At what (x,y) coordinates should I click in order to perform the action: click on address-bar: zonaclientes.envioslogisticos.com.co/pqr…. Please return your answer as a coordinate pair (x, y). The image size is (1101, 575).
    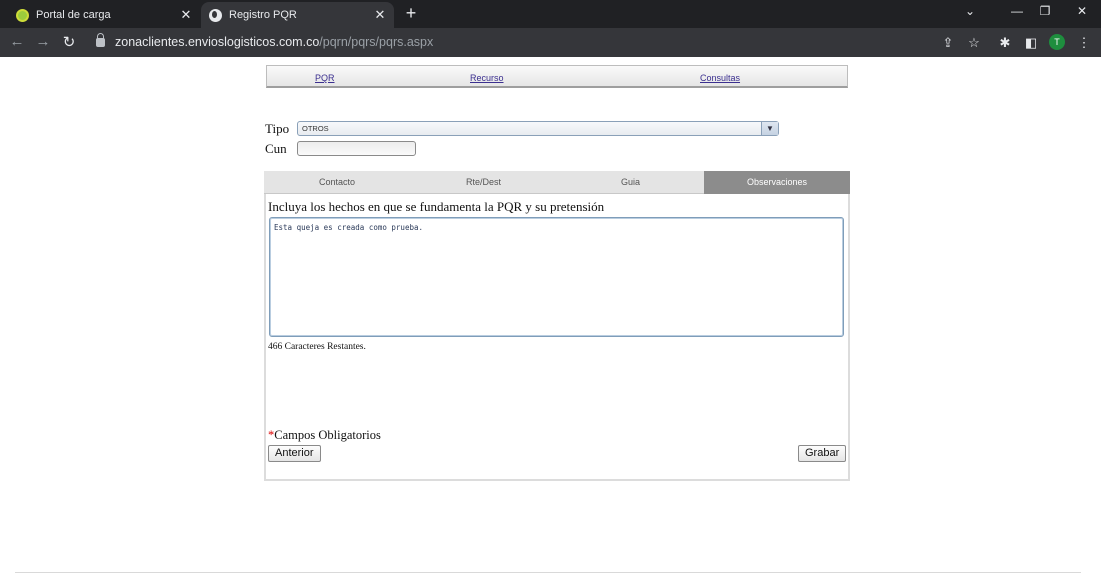
    Looking at the image, I should click on (473, 42).